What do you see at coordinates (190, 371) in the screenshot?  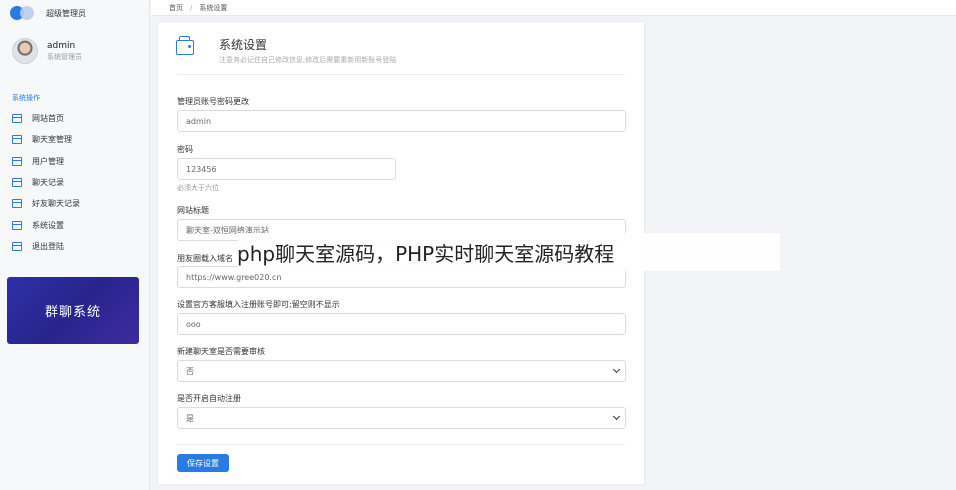 I see `review-select-value: 否` at bounding box center [190, 371].